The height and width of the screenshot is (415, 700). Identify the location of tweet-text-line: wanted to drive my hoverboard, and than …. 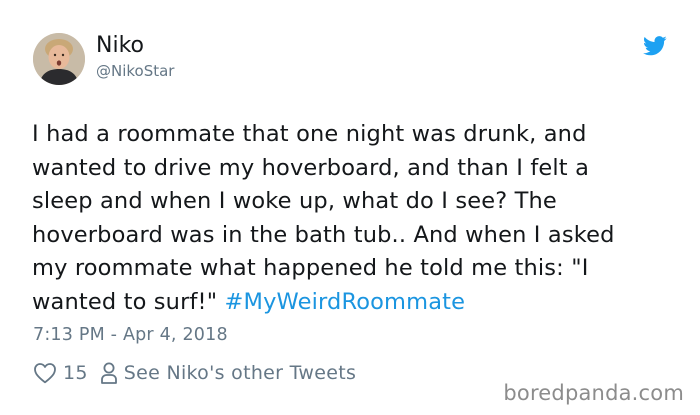
(311, 167).